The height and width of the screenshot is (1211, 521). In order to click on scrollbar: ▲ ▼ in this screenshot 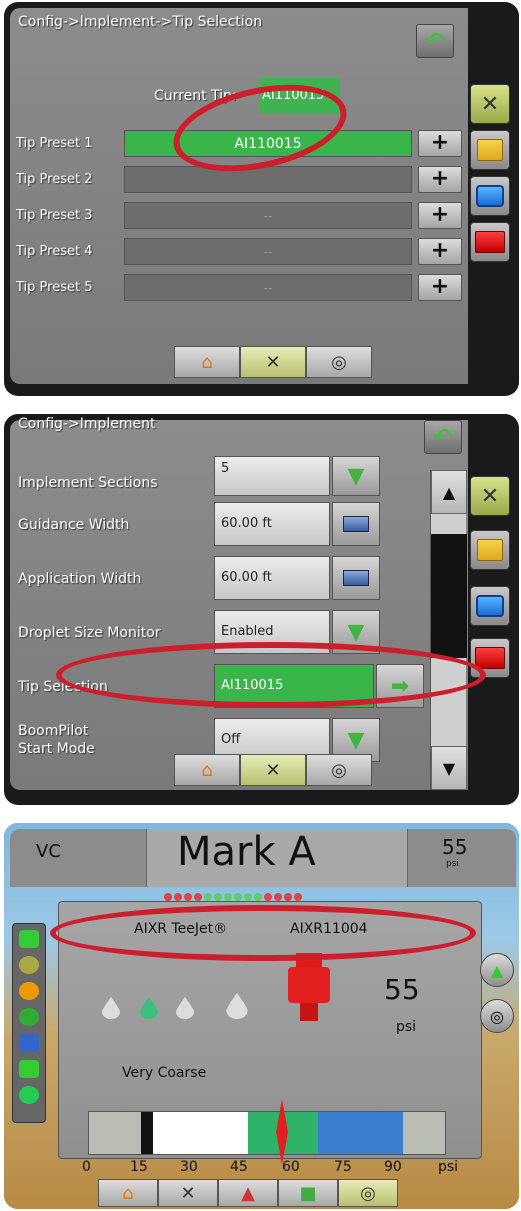, I will do `click(448, 630)`.